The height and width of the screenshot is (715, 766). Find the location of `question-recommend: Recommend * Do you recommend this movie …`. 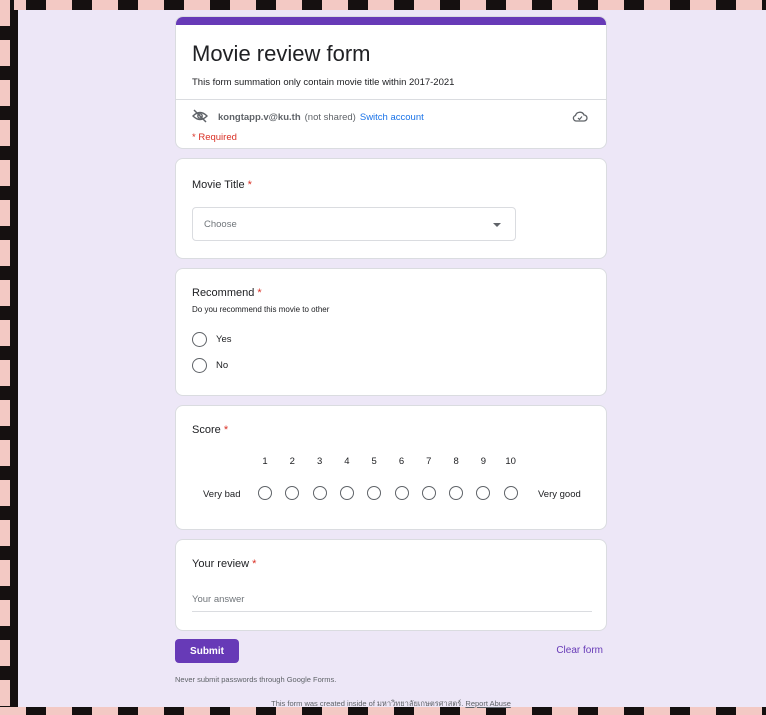

question-recommend: Recommend * Do you recommend this movie … is located at coordinates (391, 332).